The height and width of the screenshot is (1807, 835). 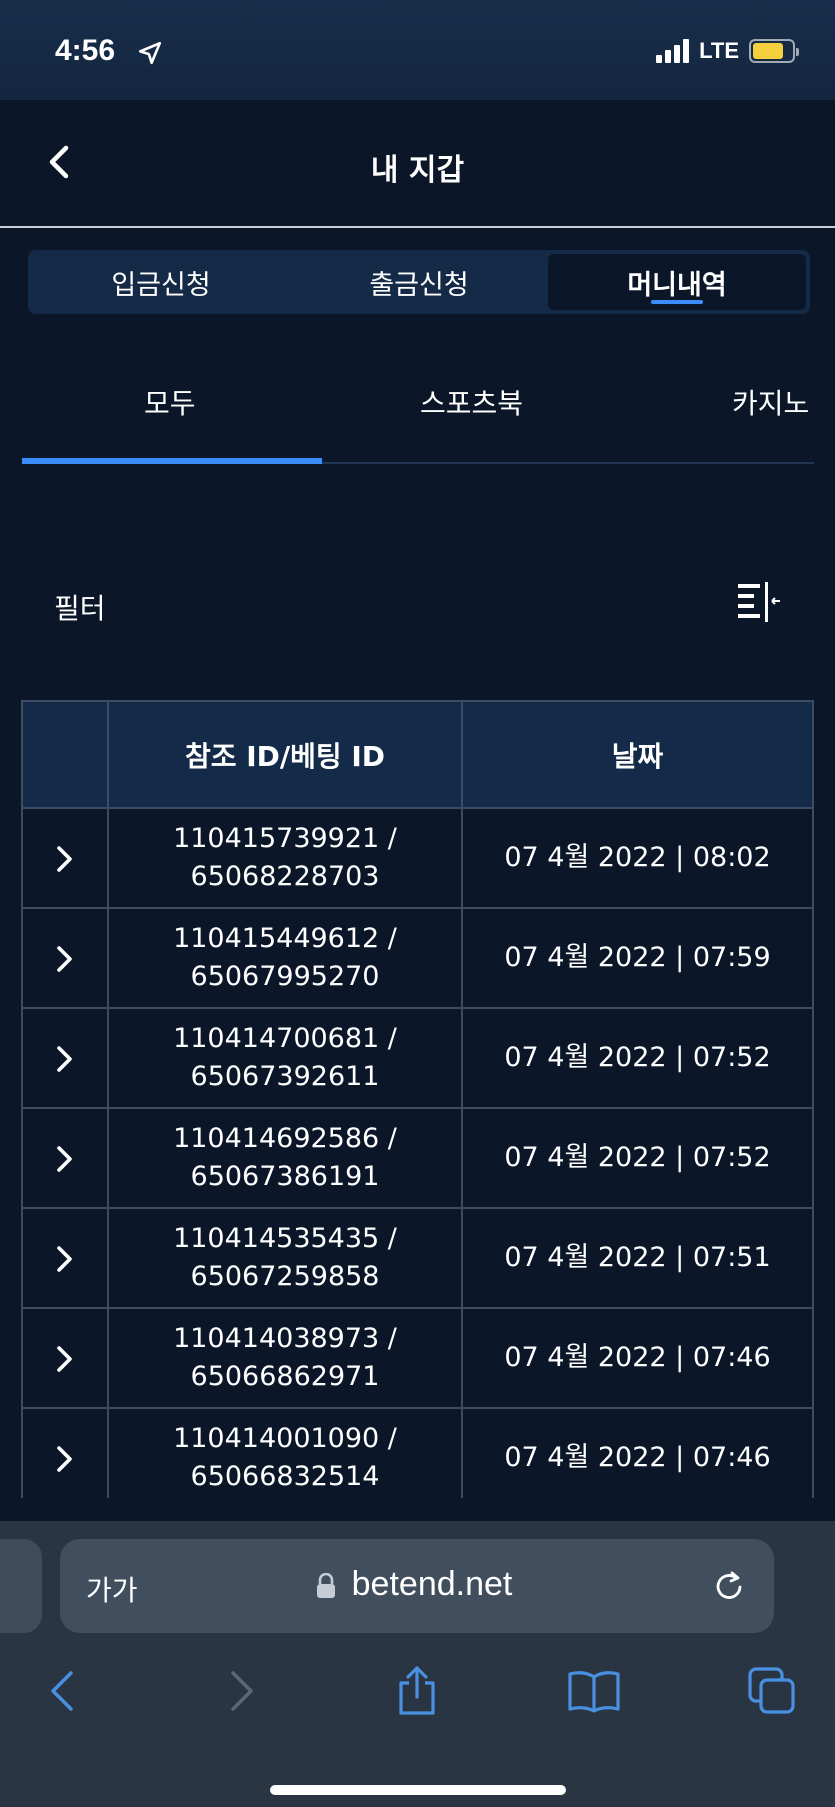 I want to click on address-bar: 가가 betend.net, so click(x=417, y=1586).